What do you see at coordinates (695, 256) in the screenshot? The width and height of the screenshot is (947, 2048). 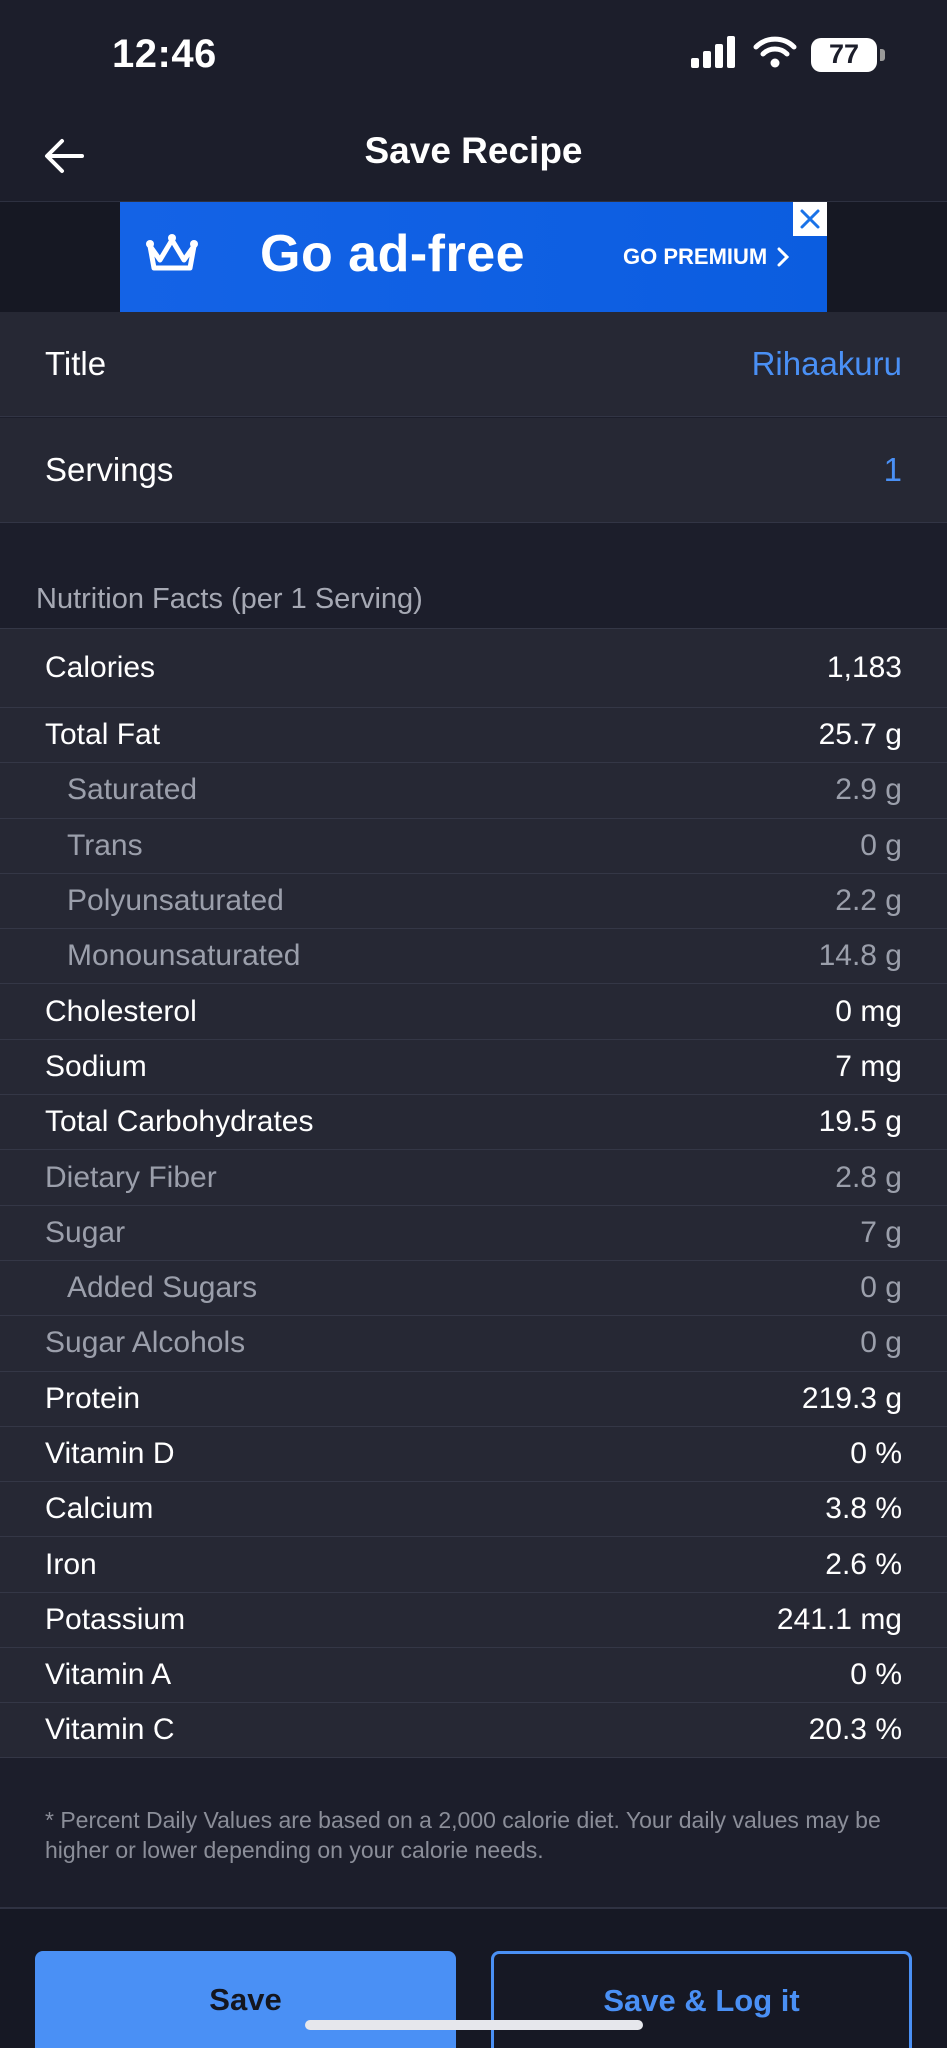 I see `ad-cta-label: GO PREMIUM` at bounding box center [695, 256].